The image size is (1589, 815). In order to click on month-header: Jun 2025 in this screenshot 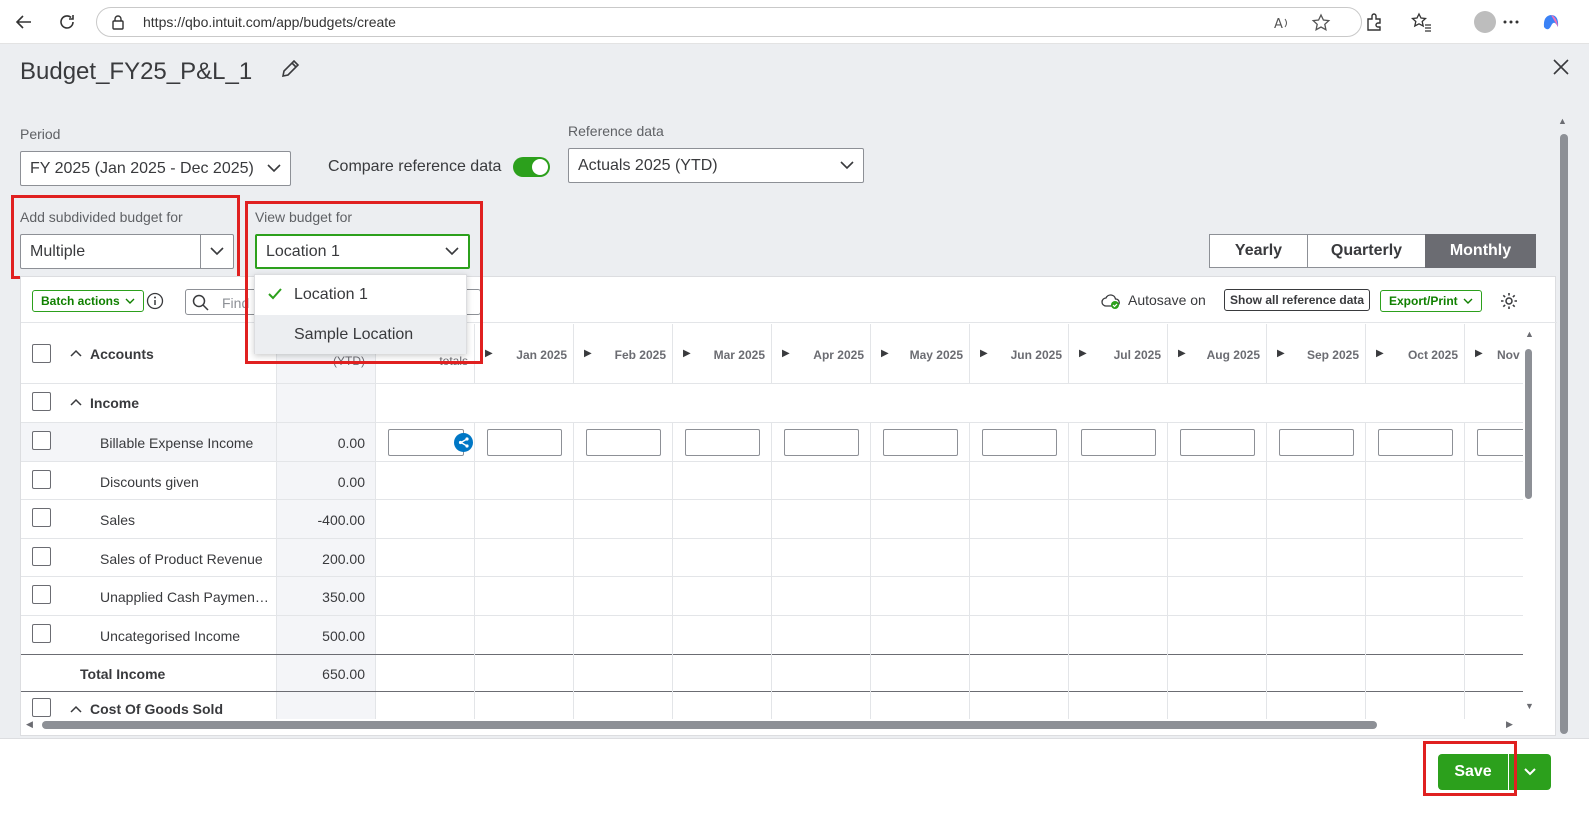, I will do `click(1036, 355)`.